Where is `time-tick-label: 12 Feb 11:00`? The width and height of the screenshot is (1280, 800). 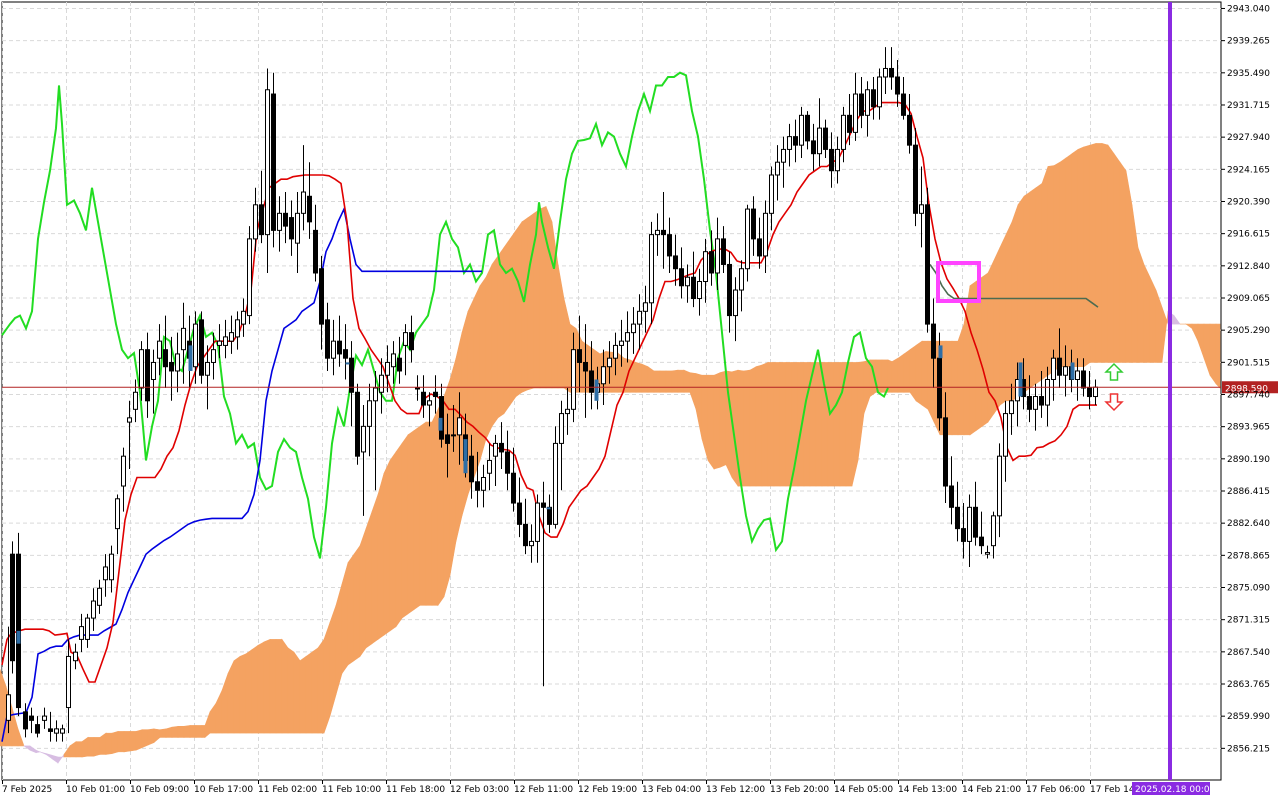
time-tick-label: 12 Feb 11:00 is located at coordinates (543, 790).